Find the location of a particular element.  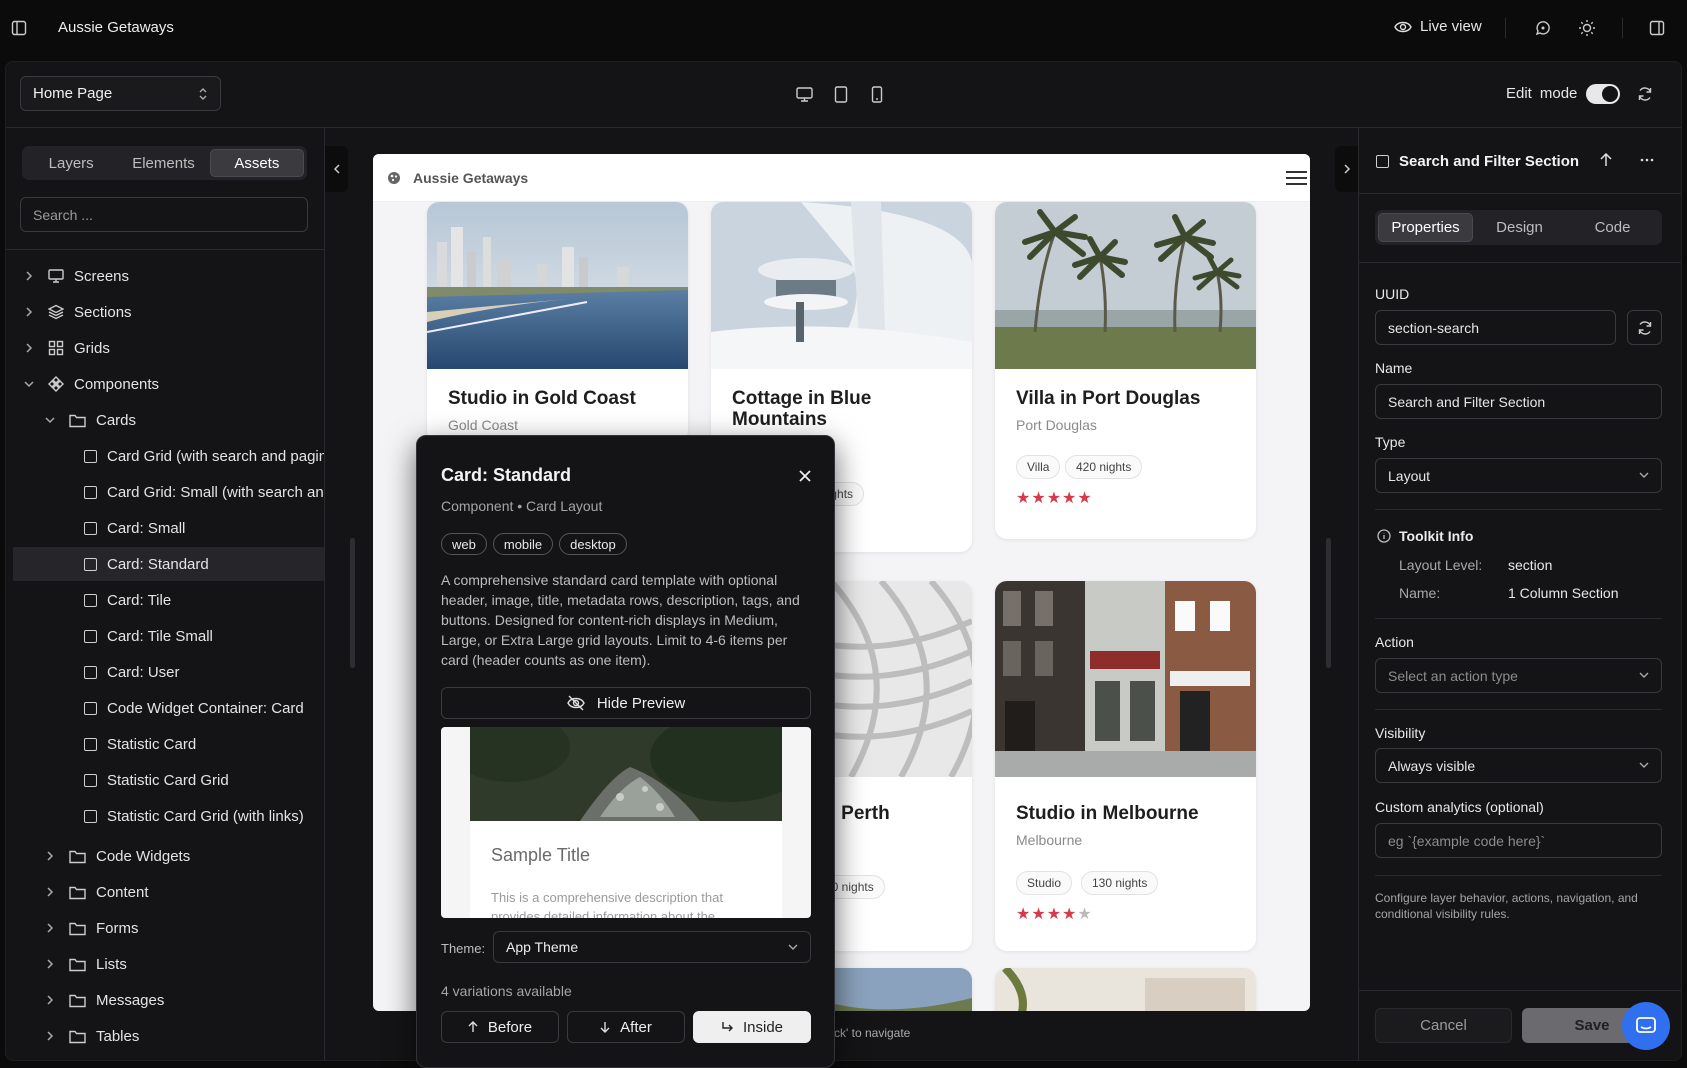

sample-card-image is located at coordinates (626, 774).